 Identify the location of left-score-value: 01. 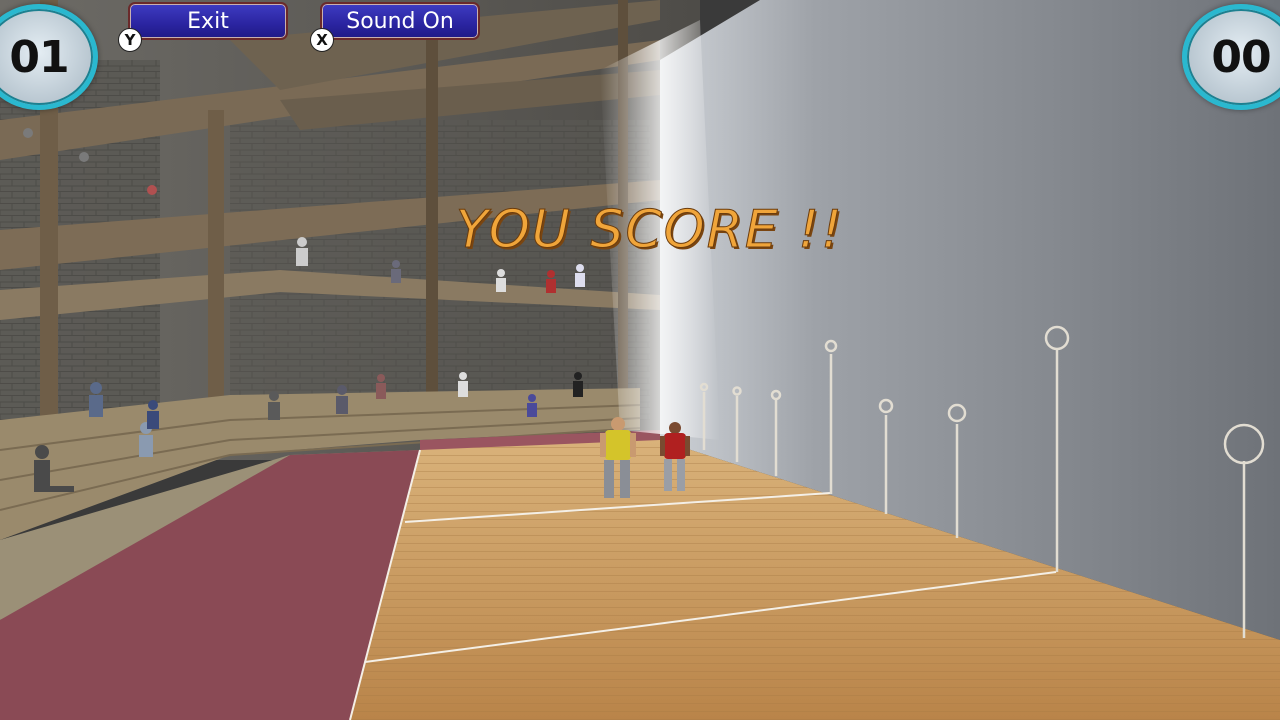
(39, 57).